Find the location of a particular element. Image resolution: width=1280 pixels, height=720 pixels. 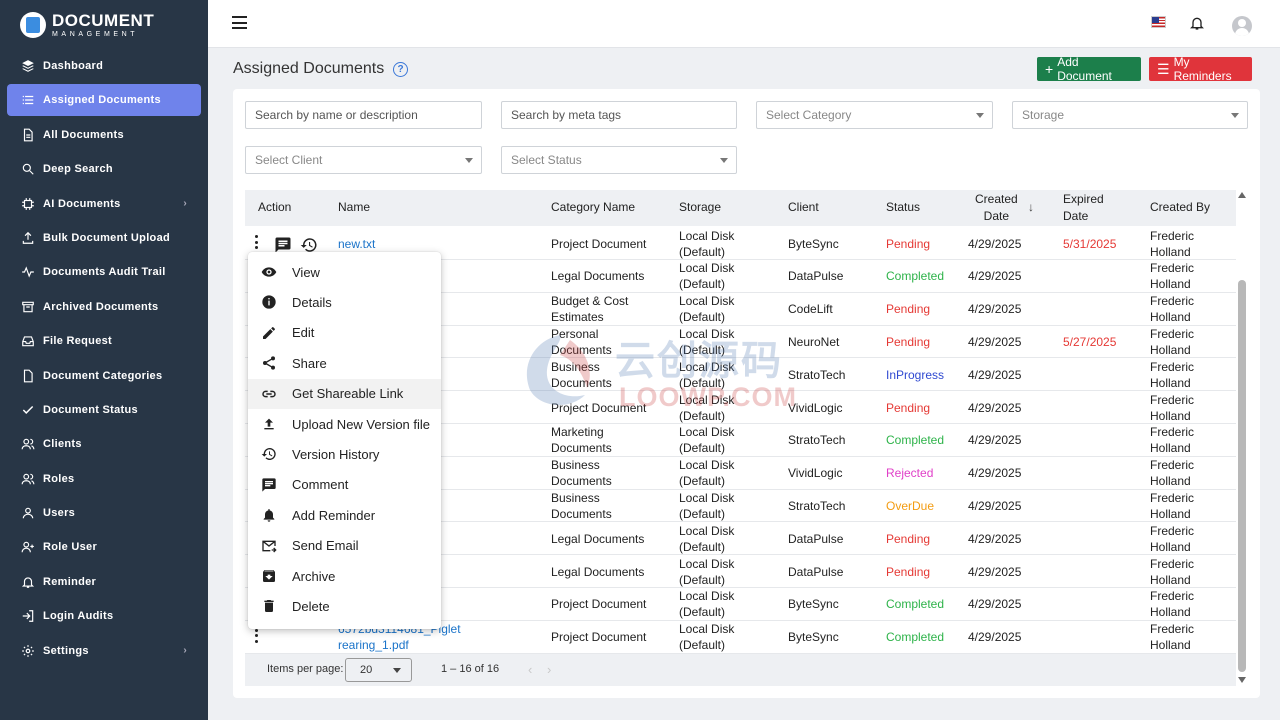

scroll-up-arrow is located at coordinates (1242, 195).